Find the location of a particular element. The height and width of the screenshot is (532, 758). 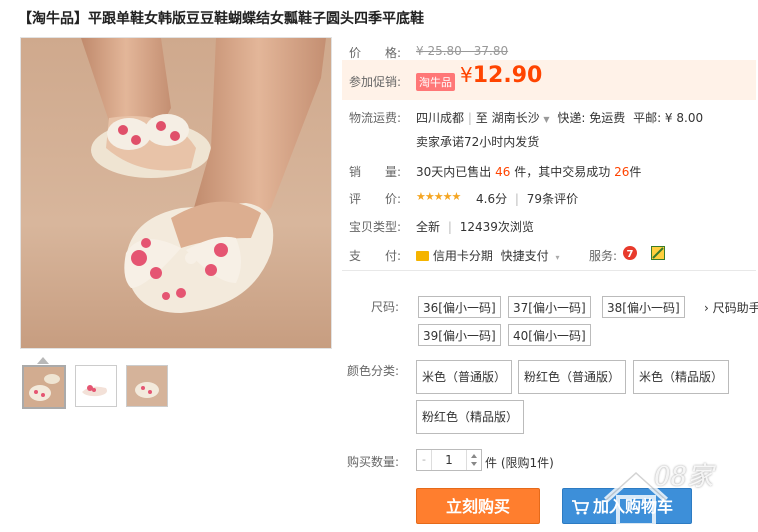

chevron-down-icon: ▾ is located at coordinates (558, 257).